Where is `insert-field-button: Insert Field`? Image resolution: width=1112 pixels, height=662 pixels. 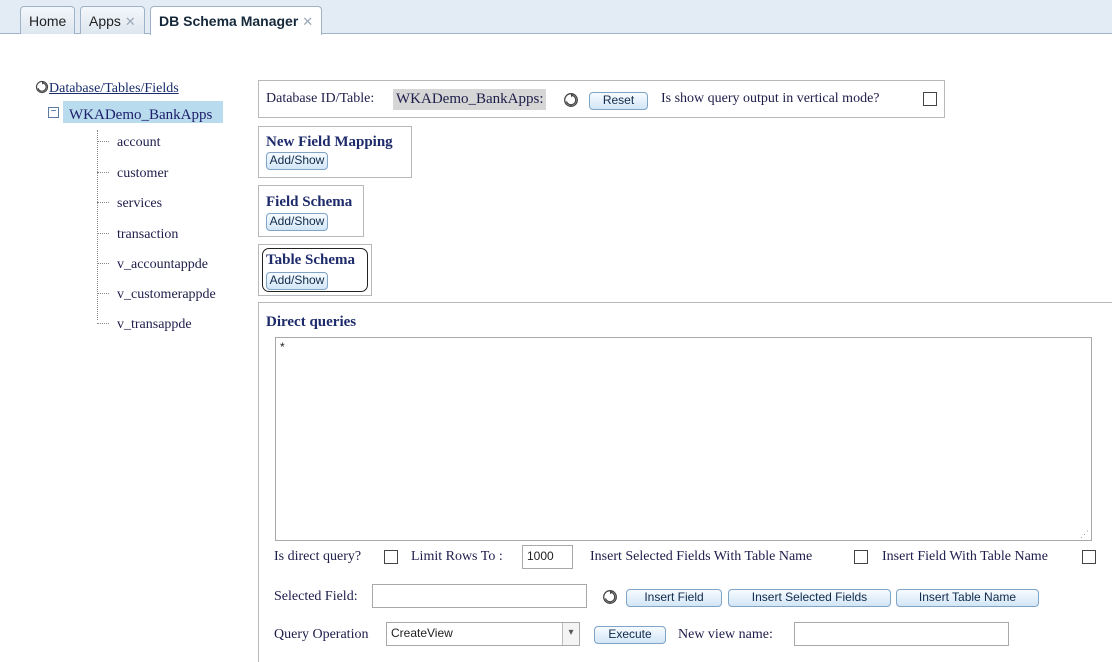 insert-field-button: Insert Field is located at coordinates (674, 598).